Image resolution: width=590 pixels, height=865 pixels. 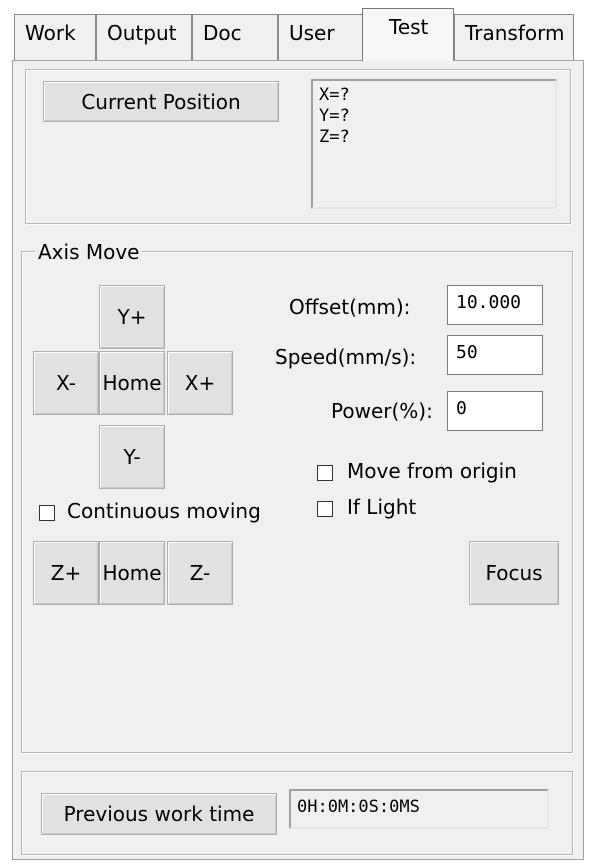 I want to click on y-plus-button: Y+, so click(x=132, y=317).